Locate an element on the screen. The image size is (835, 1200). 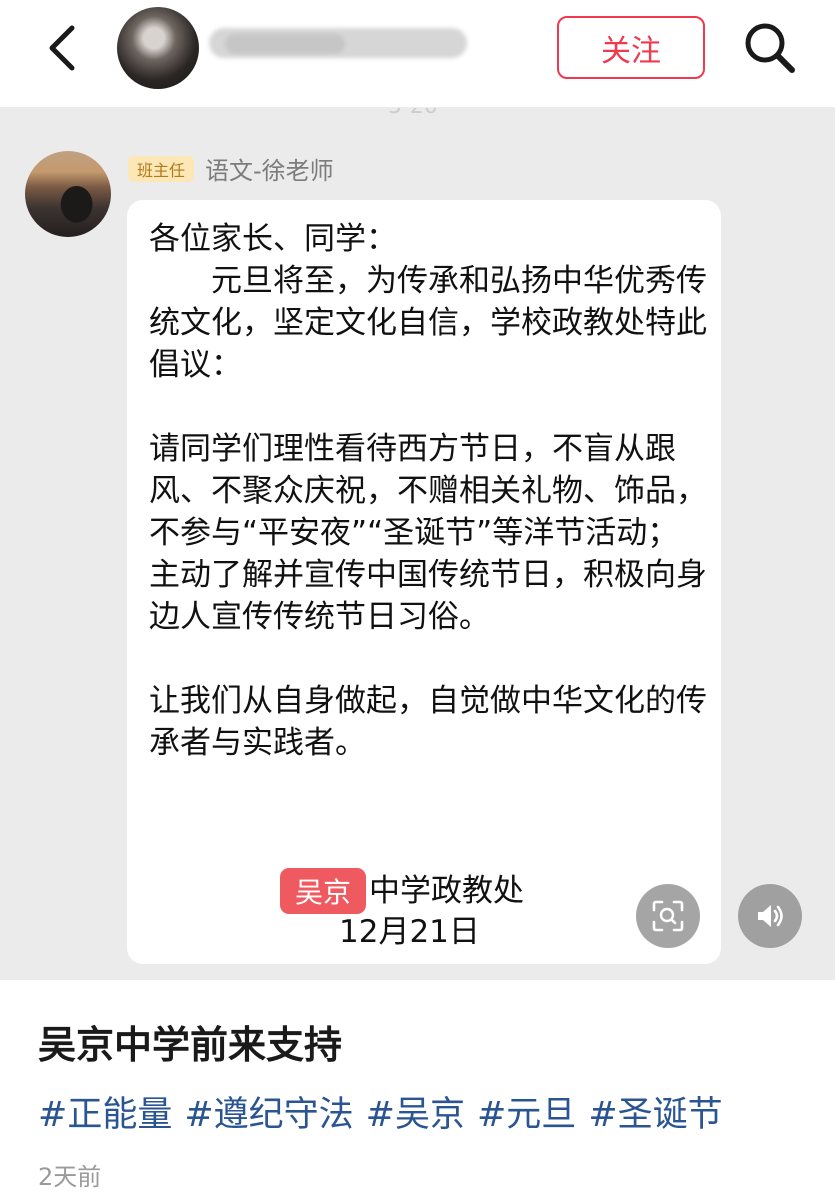
hashtag-list: #正能量 #遵纪守法 #吴京 #元旦 #圣诞节 is located at coordinates (386, 1111).